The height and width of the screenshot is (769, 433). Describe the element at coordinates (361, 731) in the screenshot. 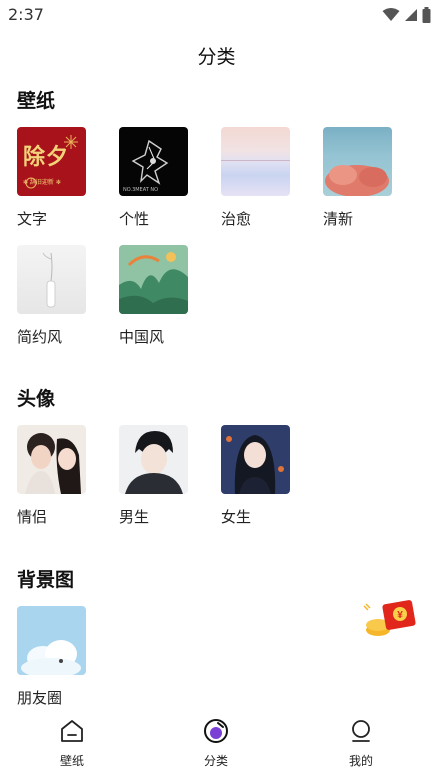

I see `profile-icon` at that location.